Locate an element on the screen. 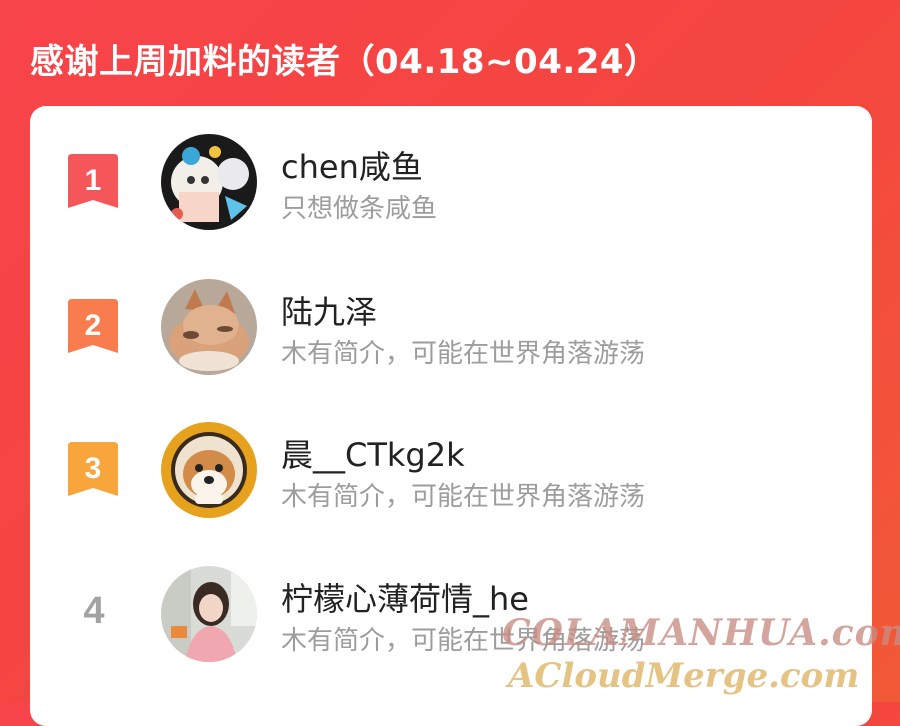 This screenshot has width=900, height=726. rank-number: 3 is located at coordinates (93, 468).